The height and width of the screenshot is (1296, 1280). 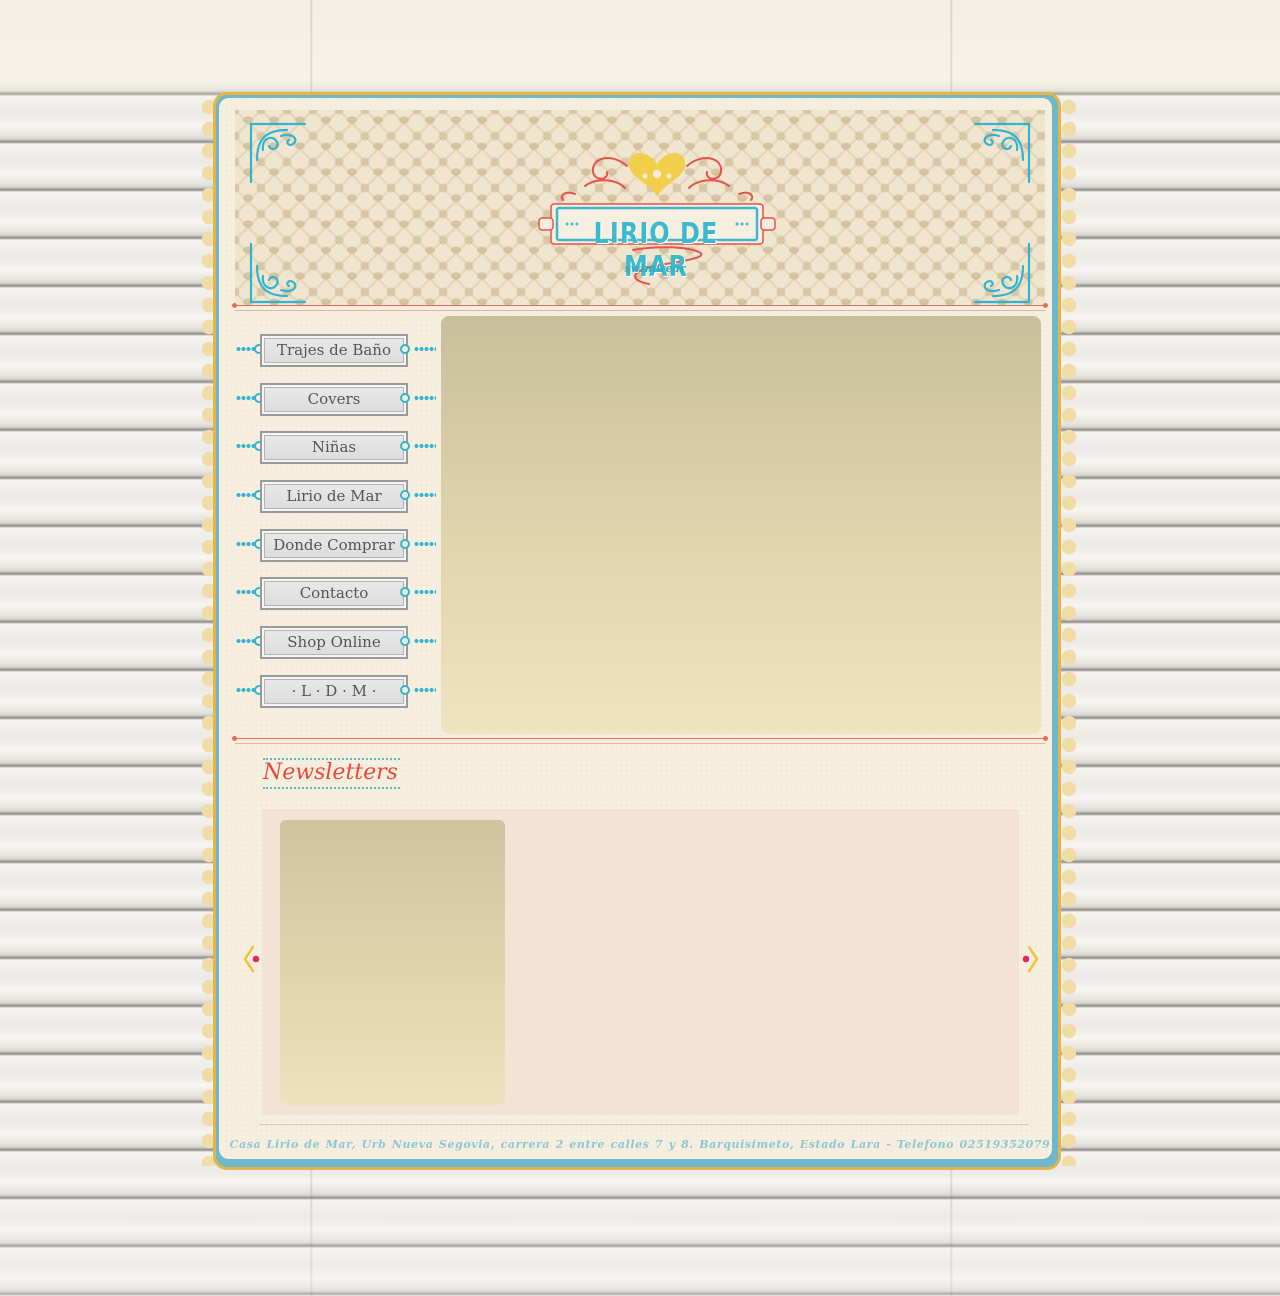 What do you see at coordinates (640, 962) in the screenshot?
I see `newsletters-carousel` at bounding box center [640, 962].